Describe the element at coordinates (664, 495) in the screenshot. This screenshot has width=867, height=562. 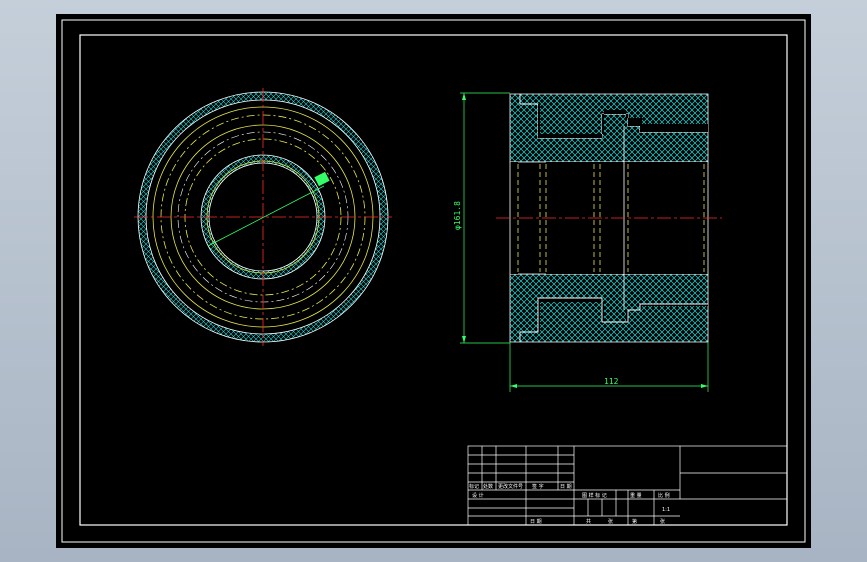
I see `svg-text: 比 例` at that location.